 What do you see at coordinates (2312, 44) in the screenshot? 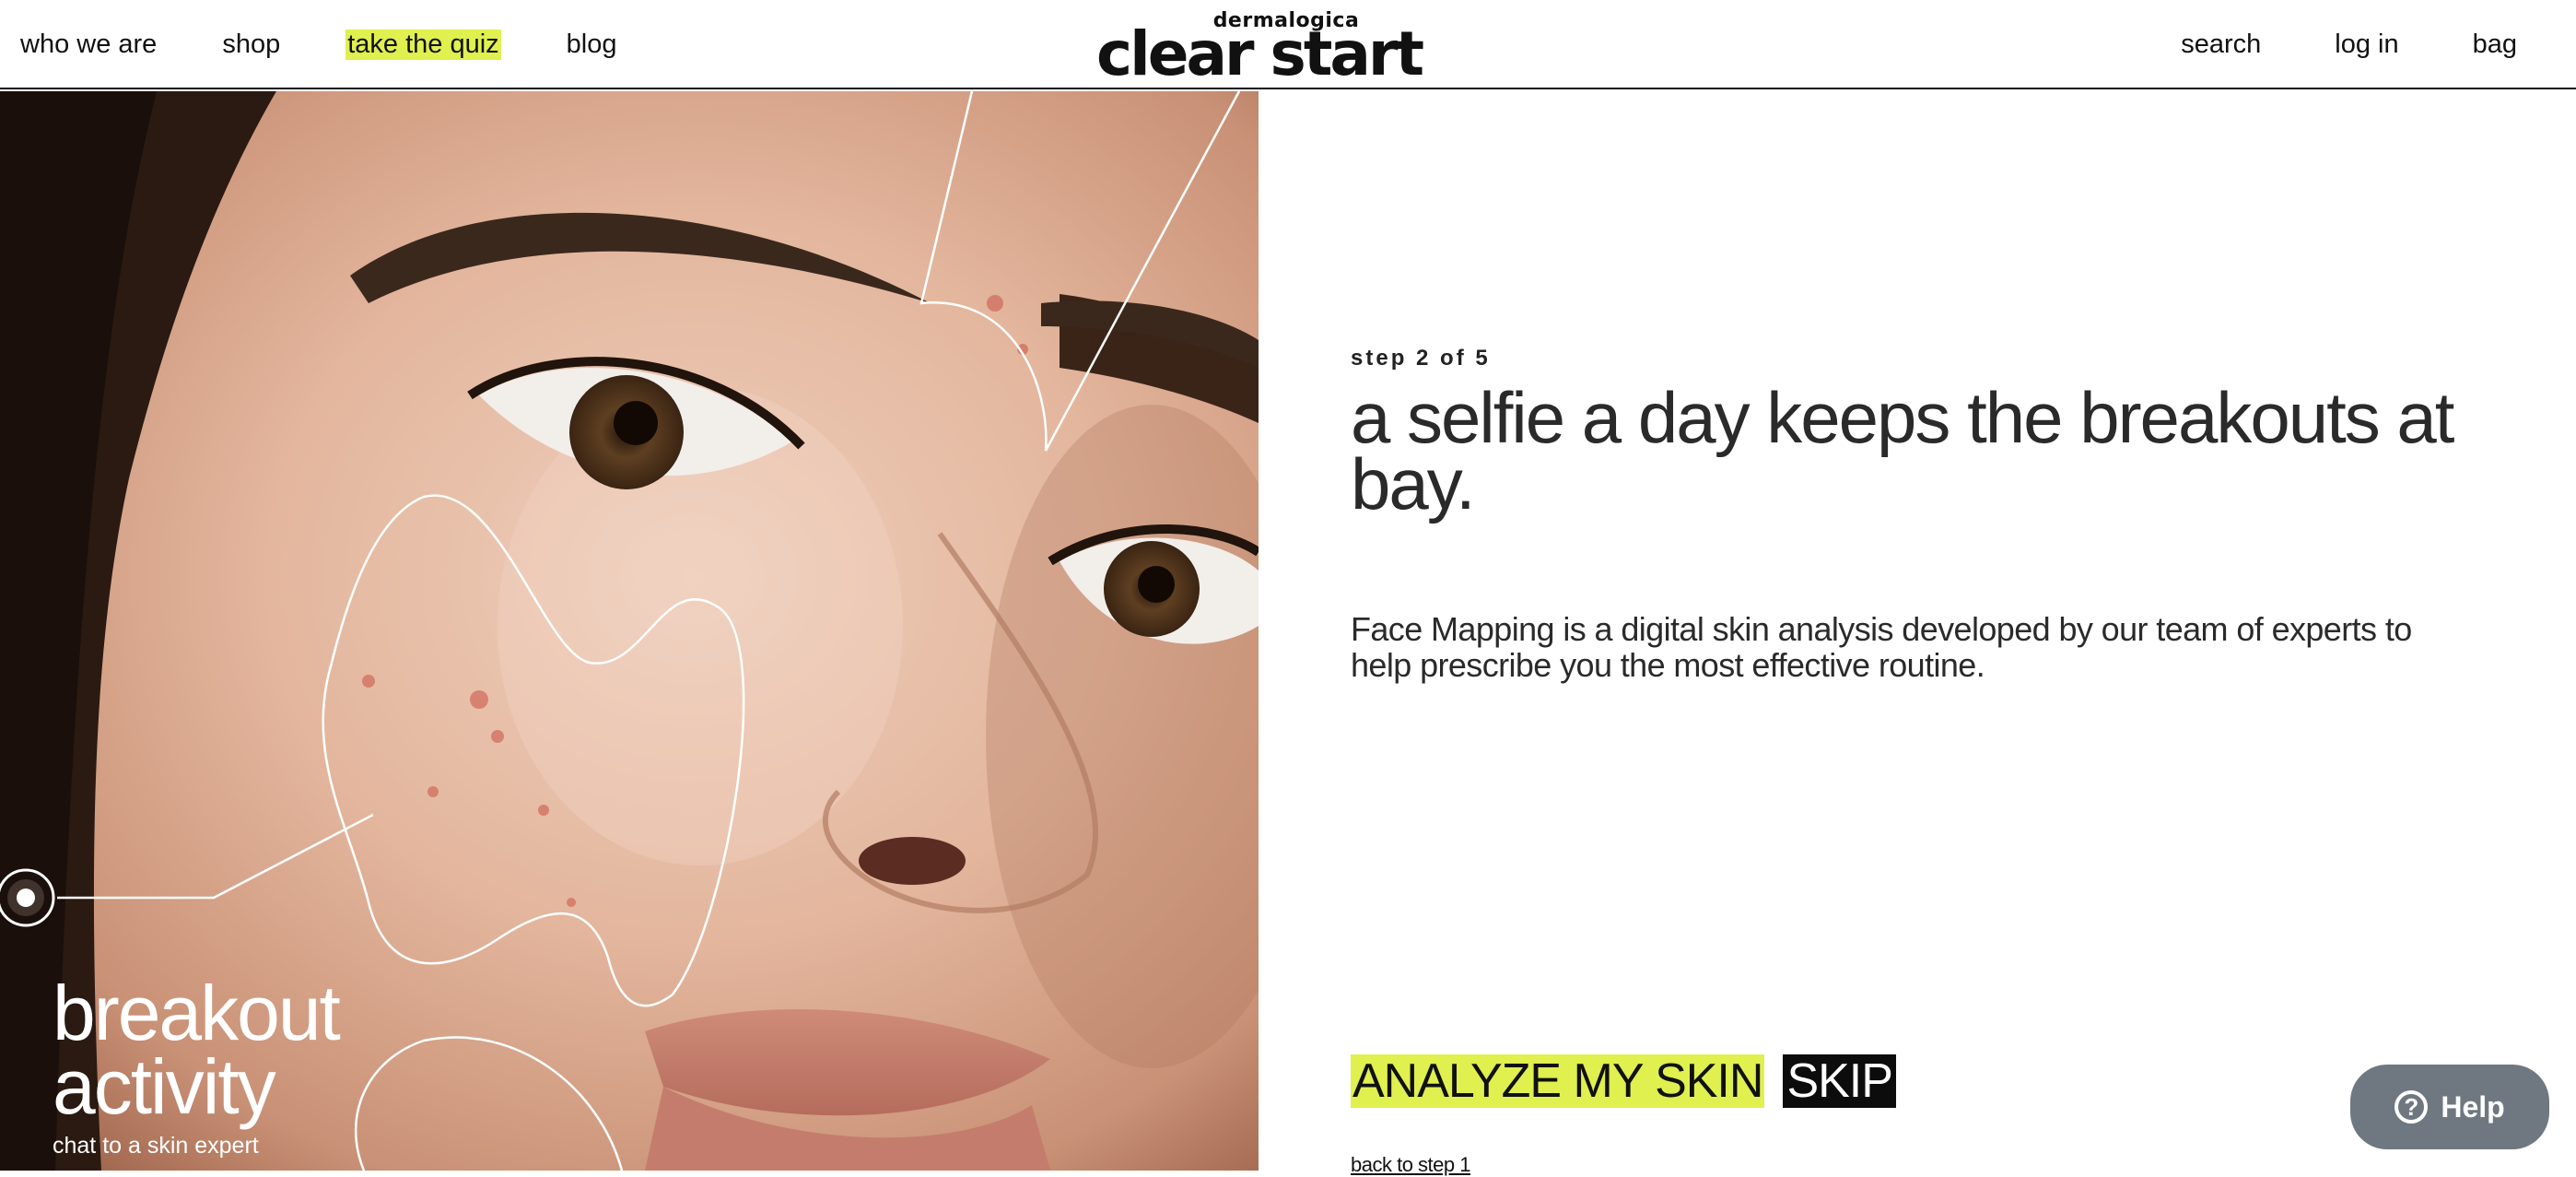
I see `utility-nav: search log in bag` at bounding box center [2312, 44].